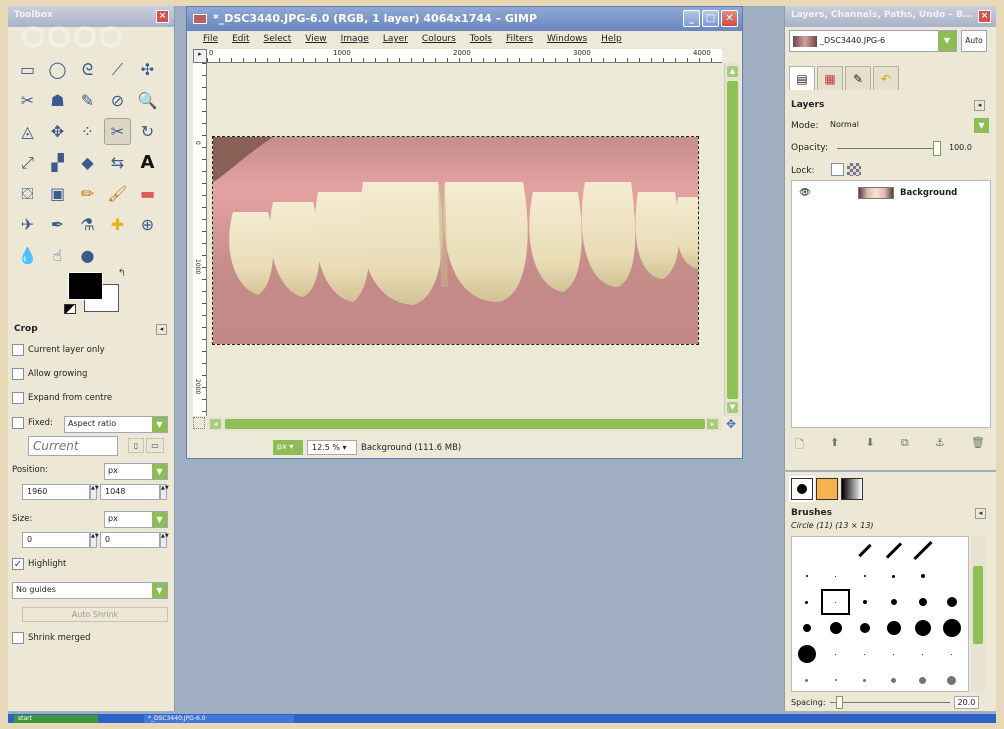 The height and width of the screenshot is (729, 1004). What do you see at coordinates (87, 255) in the screenshot?
I see `dodge-burn-icon: ●` at bounding box center [87, 255].